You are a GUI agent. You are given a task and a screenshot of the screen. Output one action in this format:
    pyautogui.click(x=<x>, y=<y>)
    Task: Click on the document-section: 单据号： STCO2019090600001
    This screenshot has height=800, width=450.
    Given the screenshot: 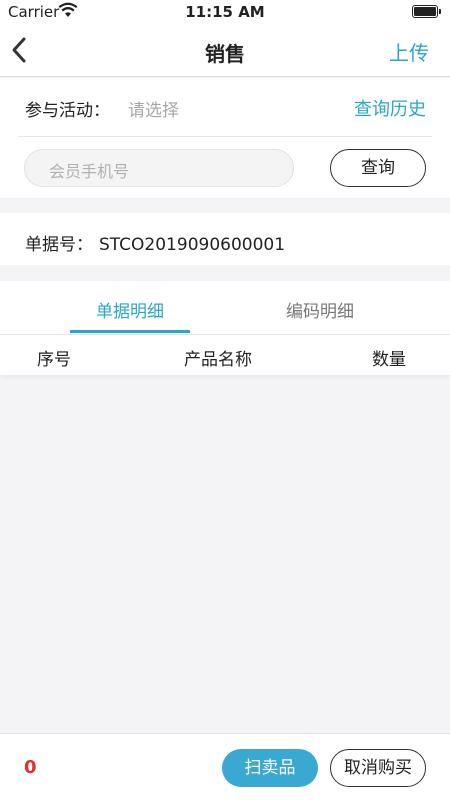 What is the action you would take?
    pyautogui.click(x=225, y=239)
    